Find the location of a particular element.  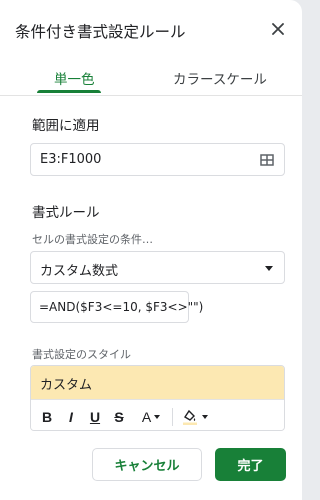

style-preview: カスタム is located at coordinates (157, 382).